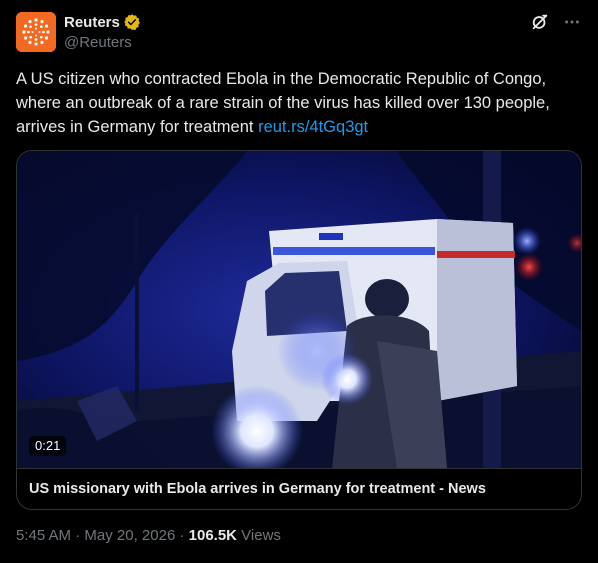 This screenshot has height=563, width=598. What do you see at coordinates (92, 22) in the screenshot?
I see `author-name: Reuters` at bounding box center [92, 22].